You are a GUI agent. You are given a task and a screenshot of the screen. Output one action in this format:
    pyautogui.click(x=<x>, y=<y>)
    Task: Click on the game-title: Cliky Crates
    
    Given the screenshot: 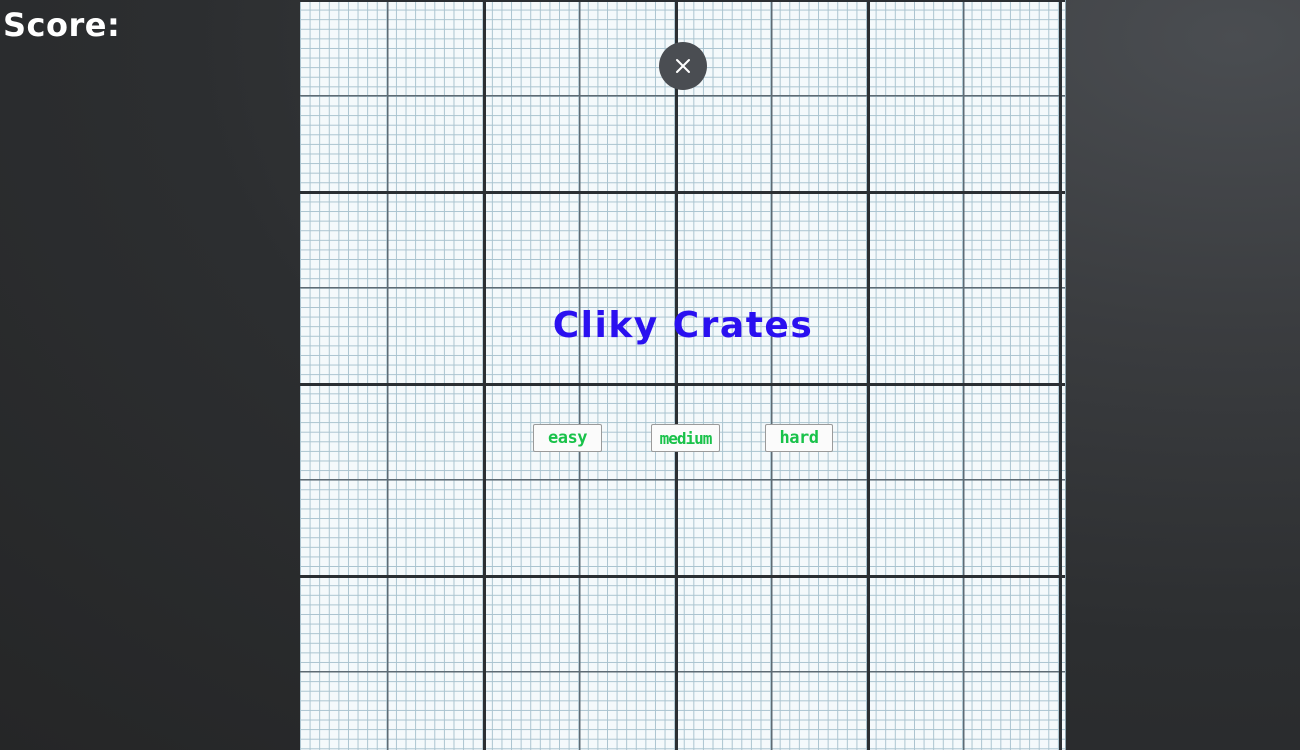 What is the action you would take?
    pyautogui.click(x=683, y=325)
    